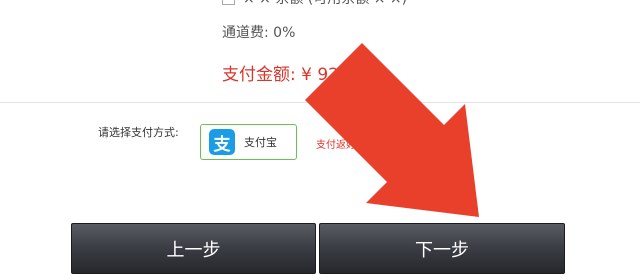  What do you see at coordinates (280, 75) in the screenshot?
I see `payment-amount: 支付金额: ¥ 92` at bounding box center [280, 75].